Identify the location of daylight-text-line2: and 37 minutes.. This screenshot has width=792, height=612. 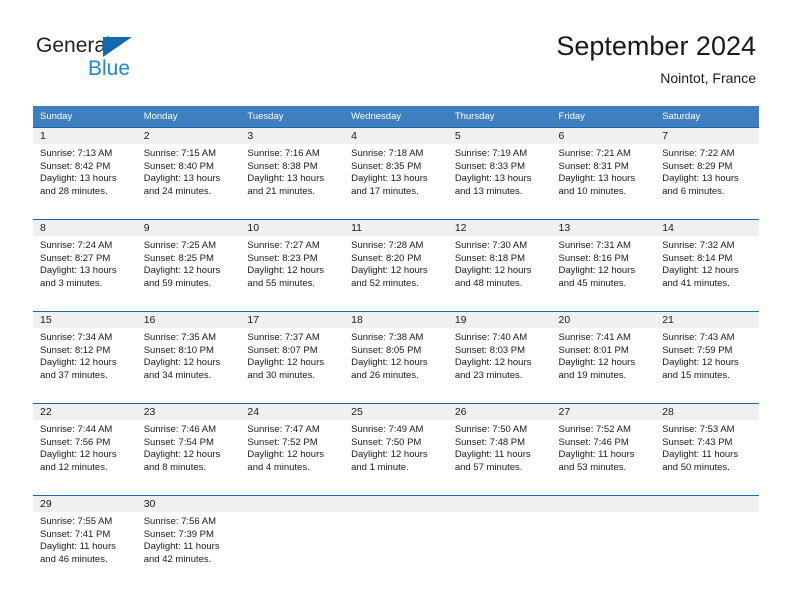
(74, 375).